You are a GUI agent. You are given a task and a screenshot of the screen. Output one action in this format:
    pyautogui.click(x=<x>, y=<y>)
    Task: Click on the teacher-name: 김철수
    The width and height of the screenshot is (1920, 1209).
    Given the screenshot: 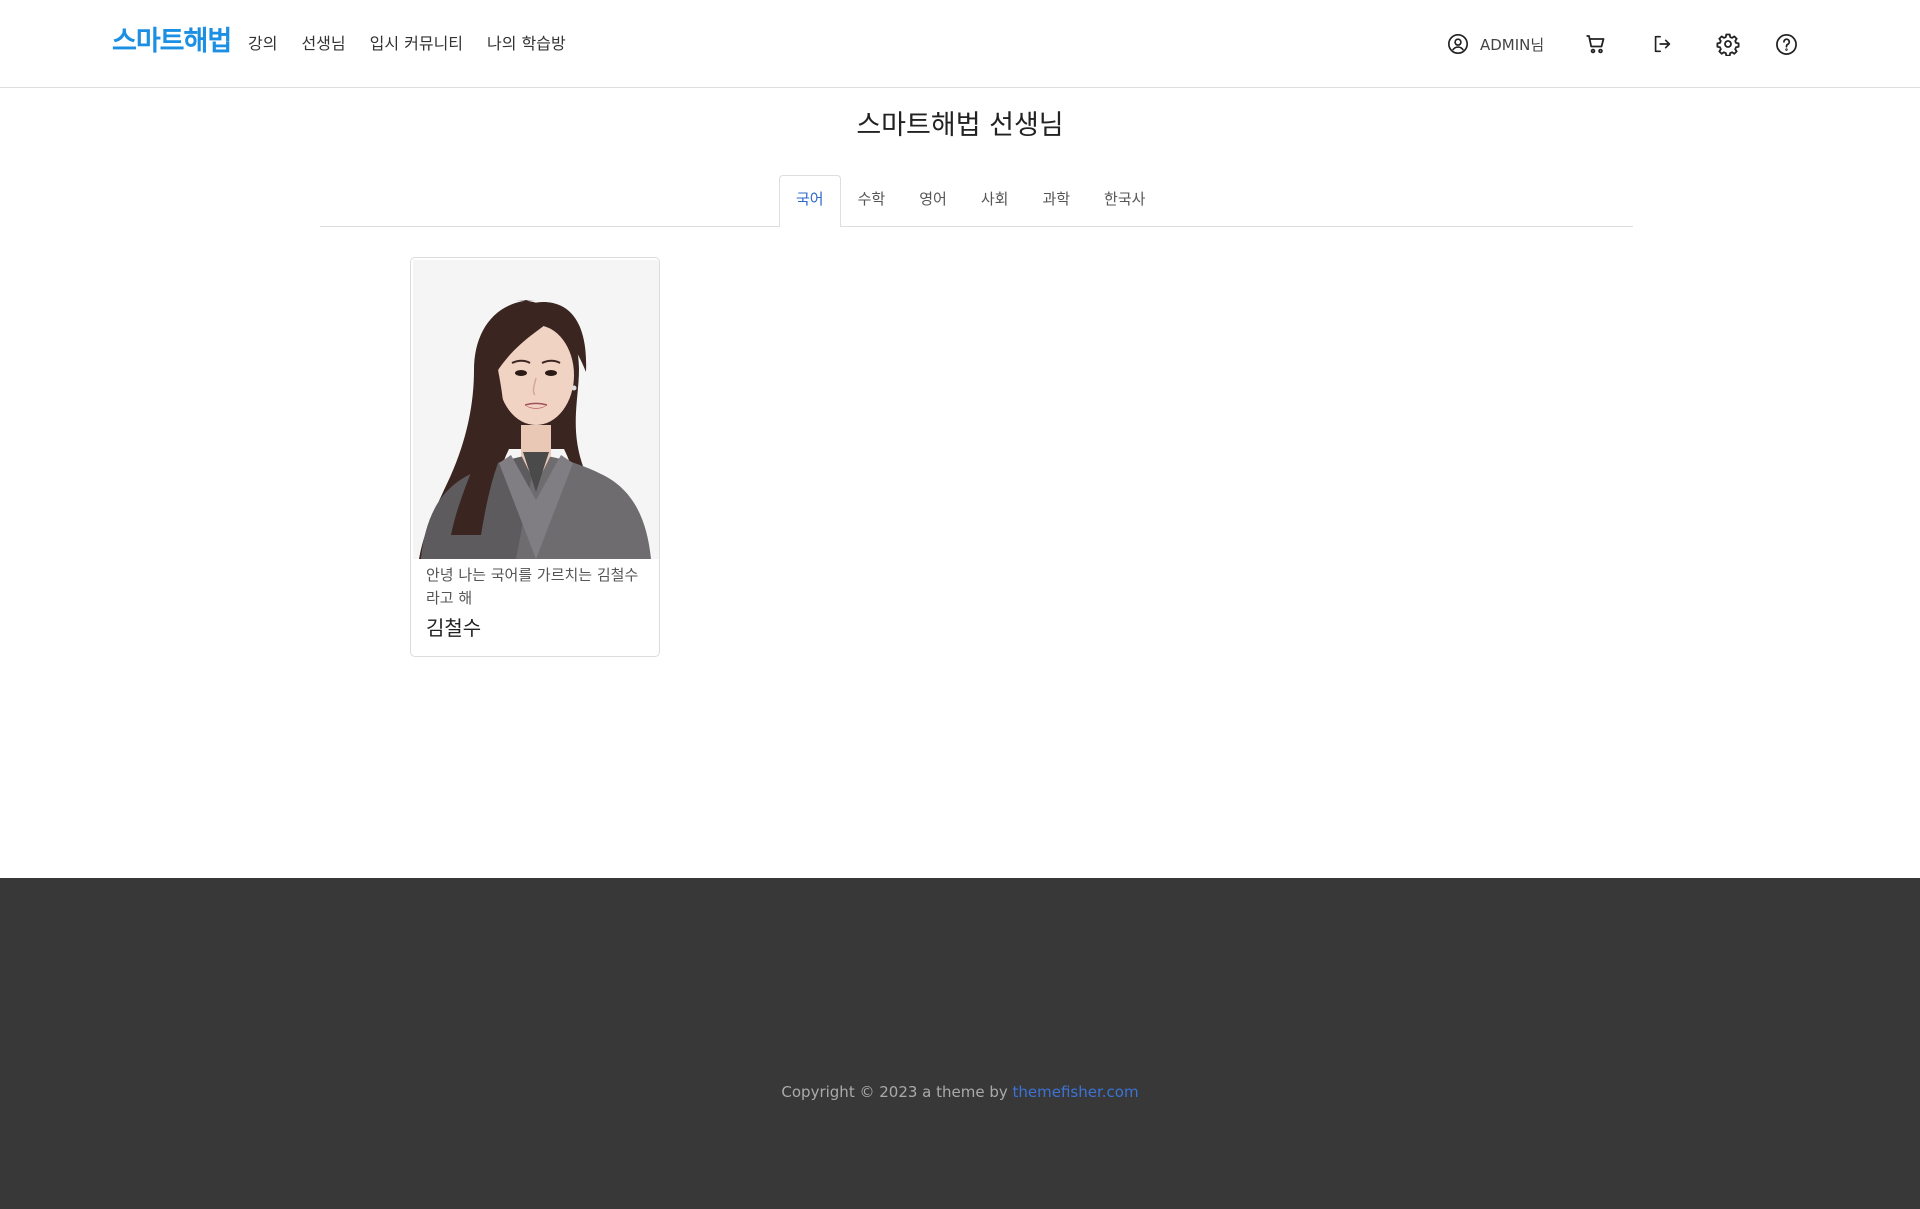 What is the action you would take?
    pyautogui.click(x=454, y=628)
    